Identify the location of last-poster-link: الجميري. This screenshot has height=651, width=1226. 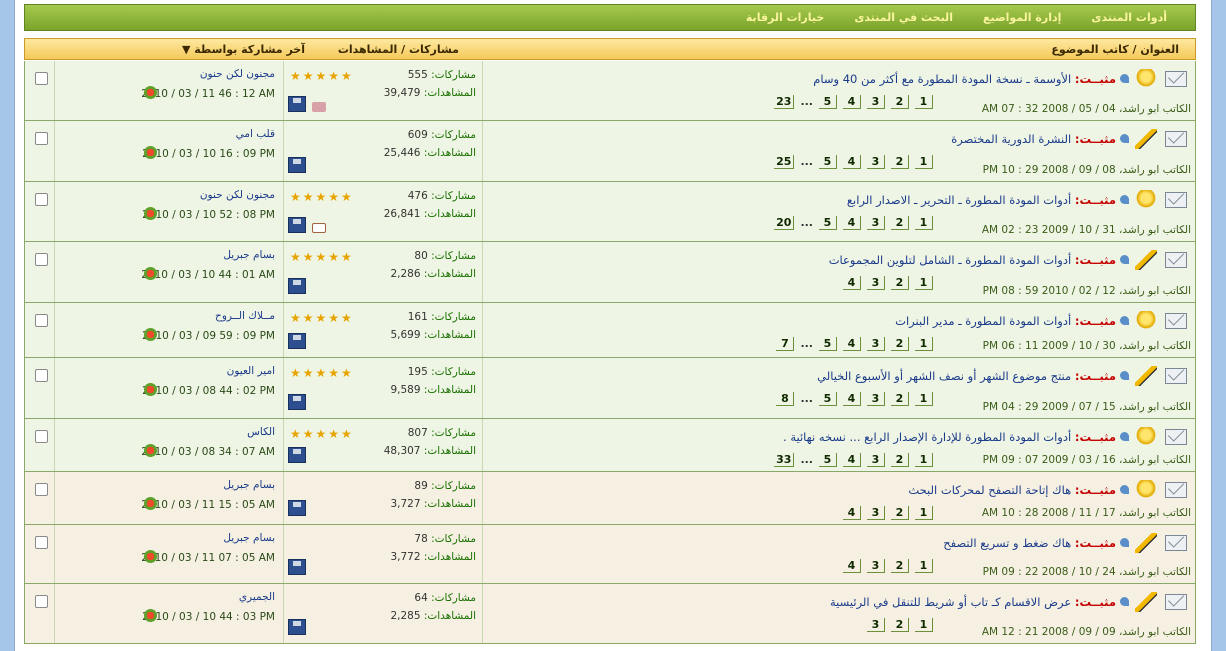
(257, 597).